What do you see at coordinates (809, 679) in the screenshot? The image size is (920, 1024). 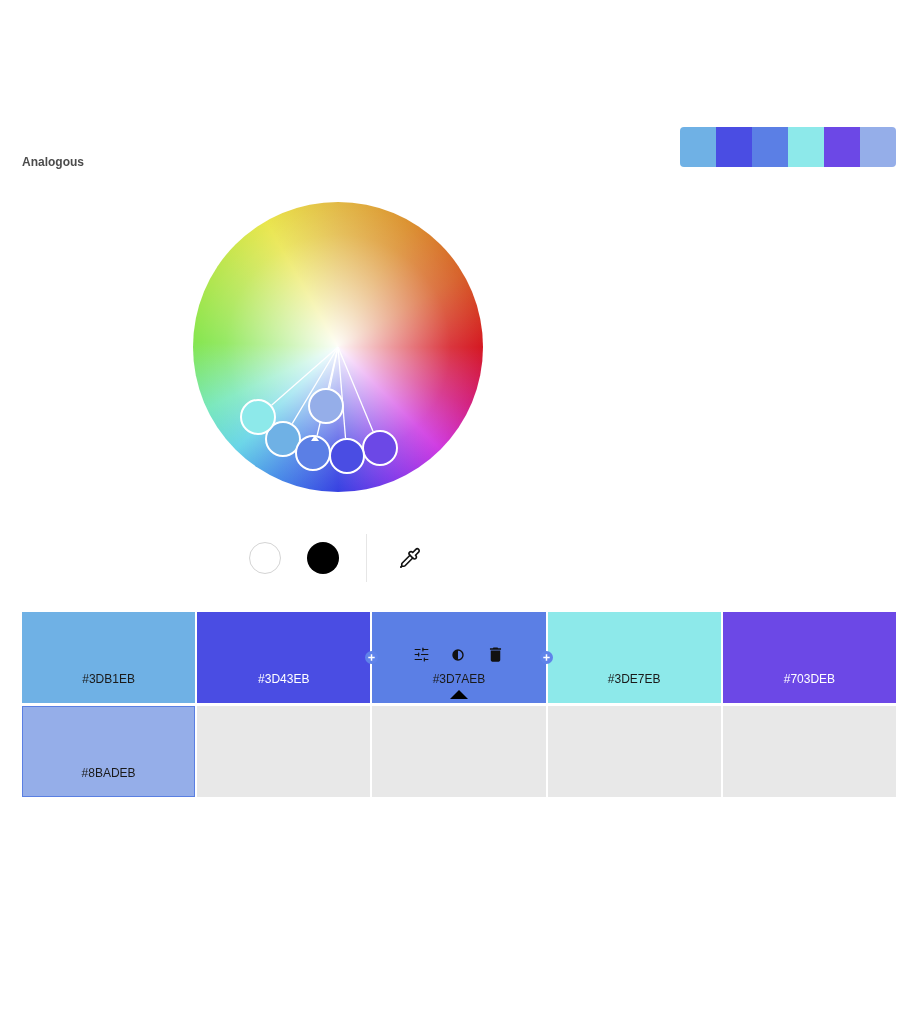 I see `hex-code: #703DEB` at bounding box center [809, 679].